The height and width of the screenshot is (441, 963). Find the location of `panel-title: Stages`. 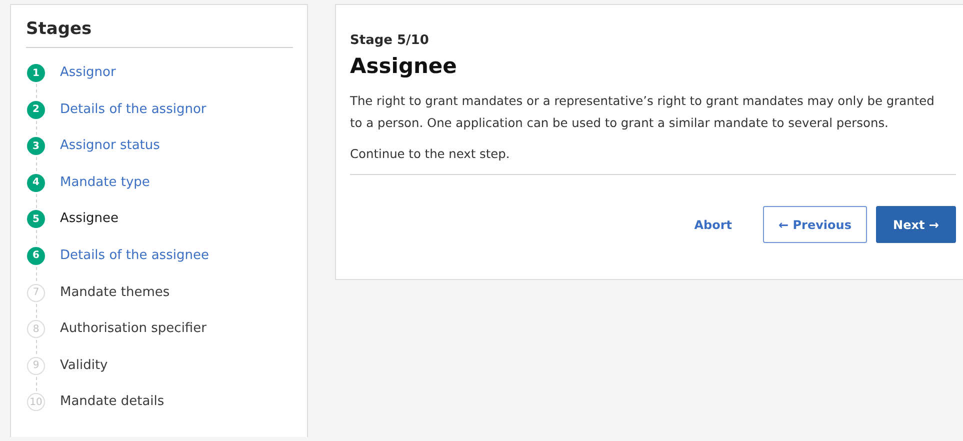

panel-title: Stages is located at coordinates (159, 33).